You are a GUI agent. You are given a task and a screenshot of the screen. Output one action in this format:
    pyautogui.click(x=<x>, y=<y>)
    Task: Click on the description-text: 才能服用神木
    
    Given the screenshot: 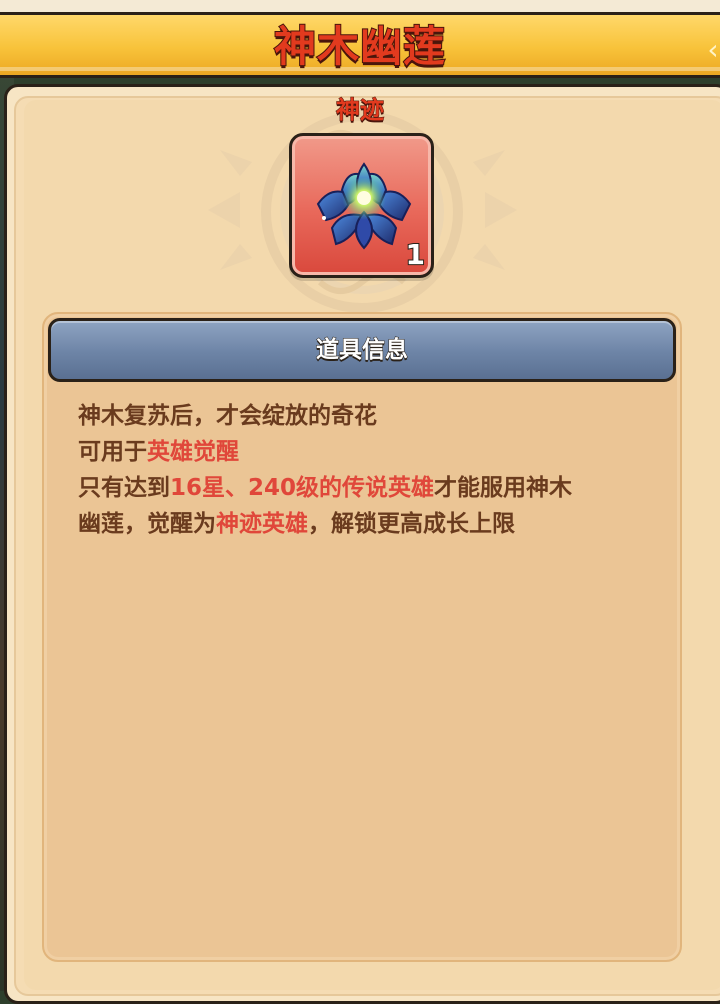 What is the action you would take?
    pyautogui.click(x=503, y=488)
    